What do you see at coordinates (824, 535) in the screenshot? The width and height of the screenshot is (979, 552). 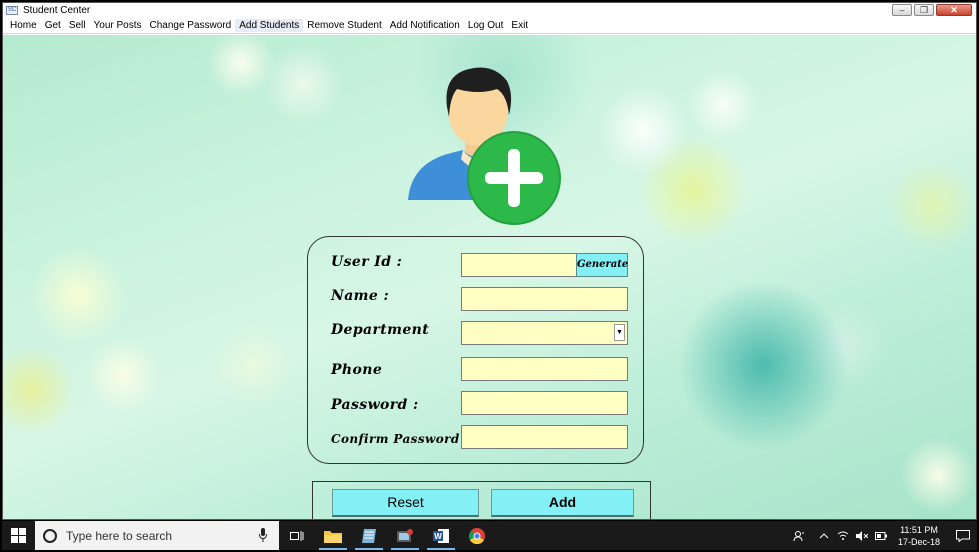 I see `chevron-up-icon` at bounding box center [824, 535].